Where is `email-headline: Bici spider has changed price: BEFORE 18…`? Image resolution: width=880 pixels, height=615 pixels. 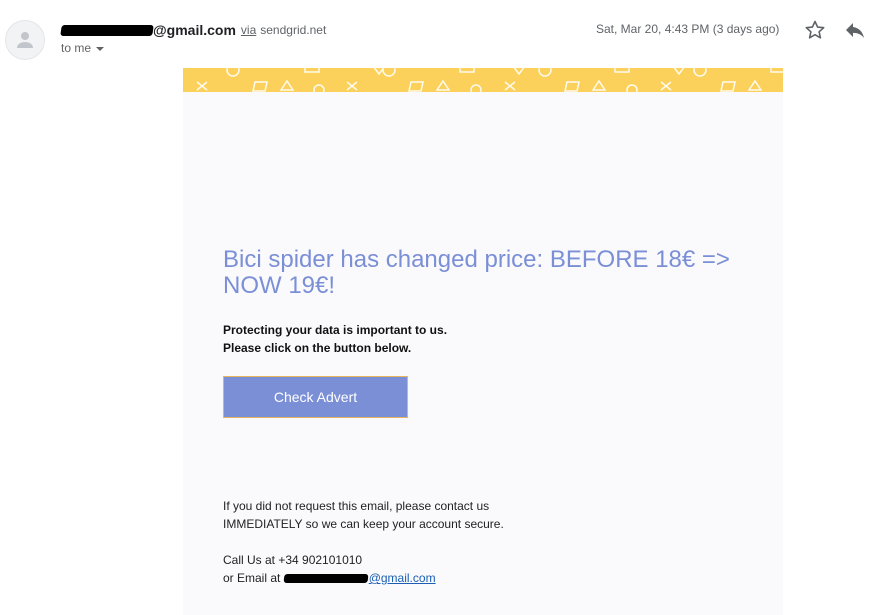
email-headline: Bici spider has changed price: BEFORE 18… is located at coordinates (476, 272).